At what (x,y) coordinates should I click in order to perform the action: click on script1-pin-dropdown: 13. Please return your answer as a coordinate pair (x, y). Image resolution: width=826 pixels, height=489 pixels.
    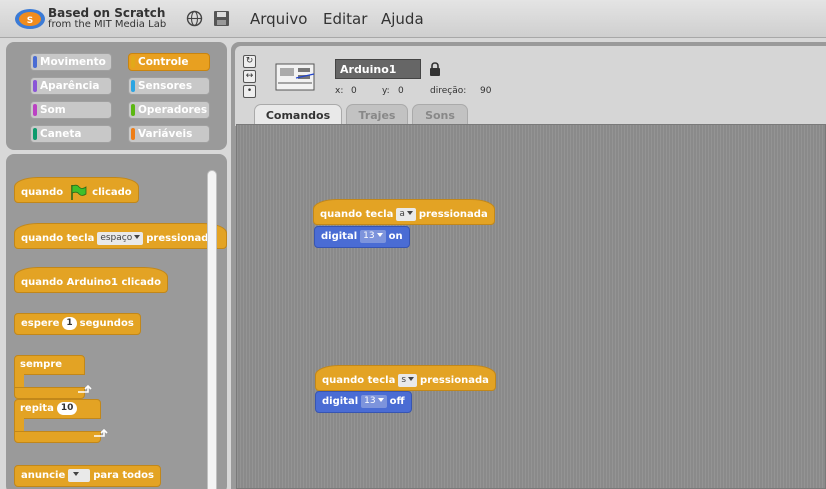
    Looking at the image, I should click on (373, 236).